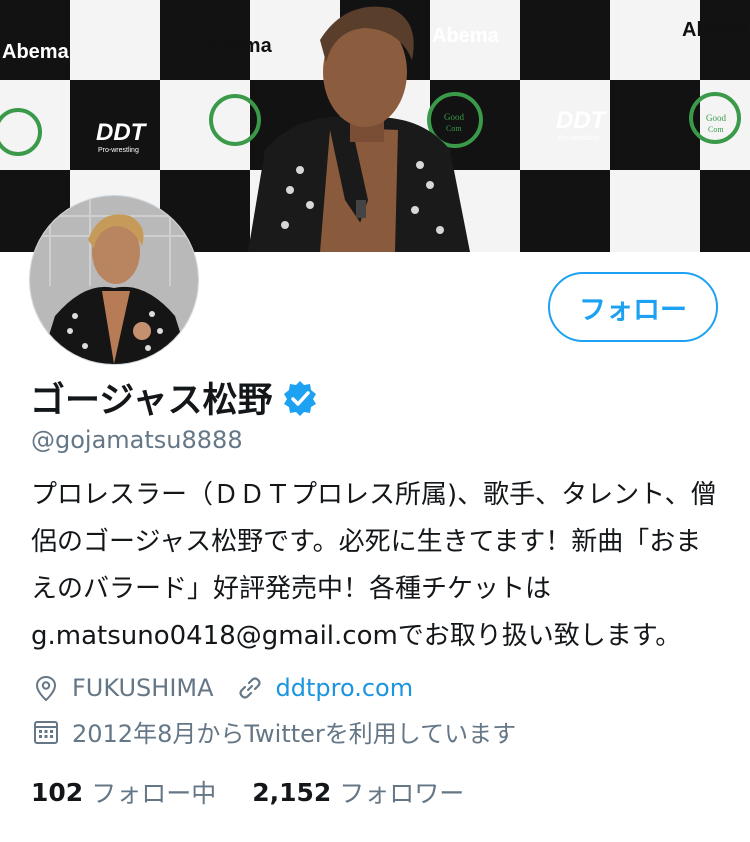 This screenshot has width=750, height=842. Describe the element at coordinates (402, 793) in the screenshot. I see `followers-label: フォロワー` at that location.